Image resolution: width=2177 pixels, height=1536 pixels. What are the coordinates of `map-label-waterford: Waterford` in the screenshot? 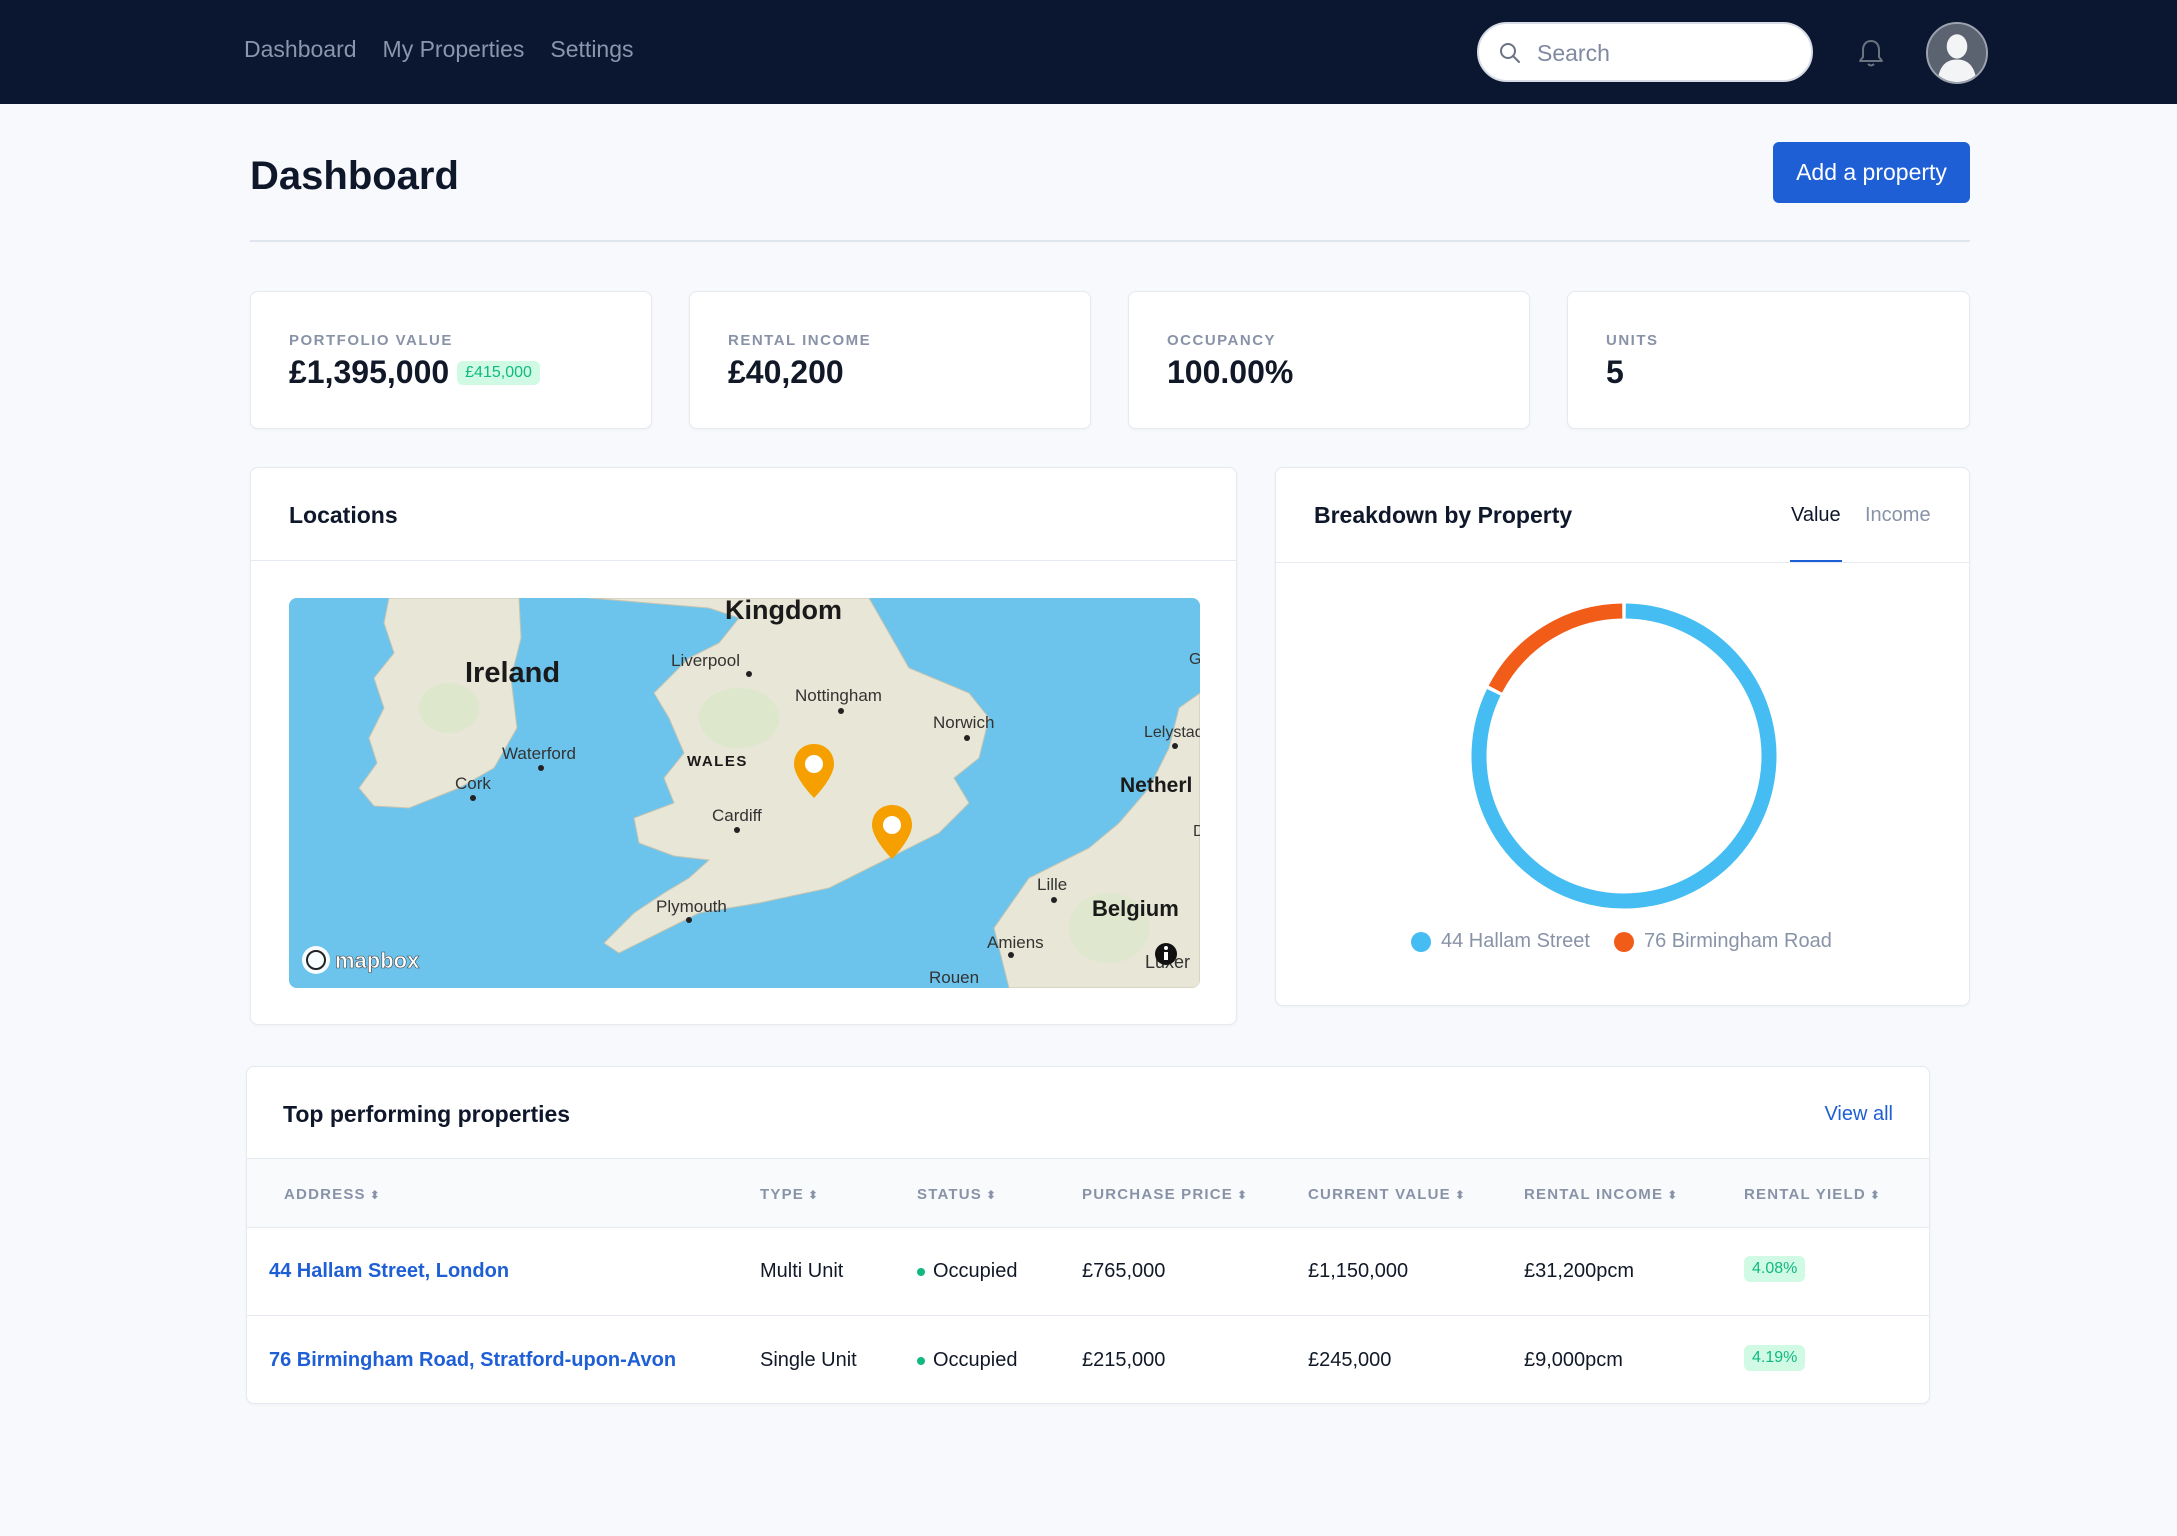 It's located at (539, 753).